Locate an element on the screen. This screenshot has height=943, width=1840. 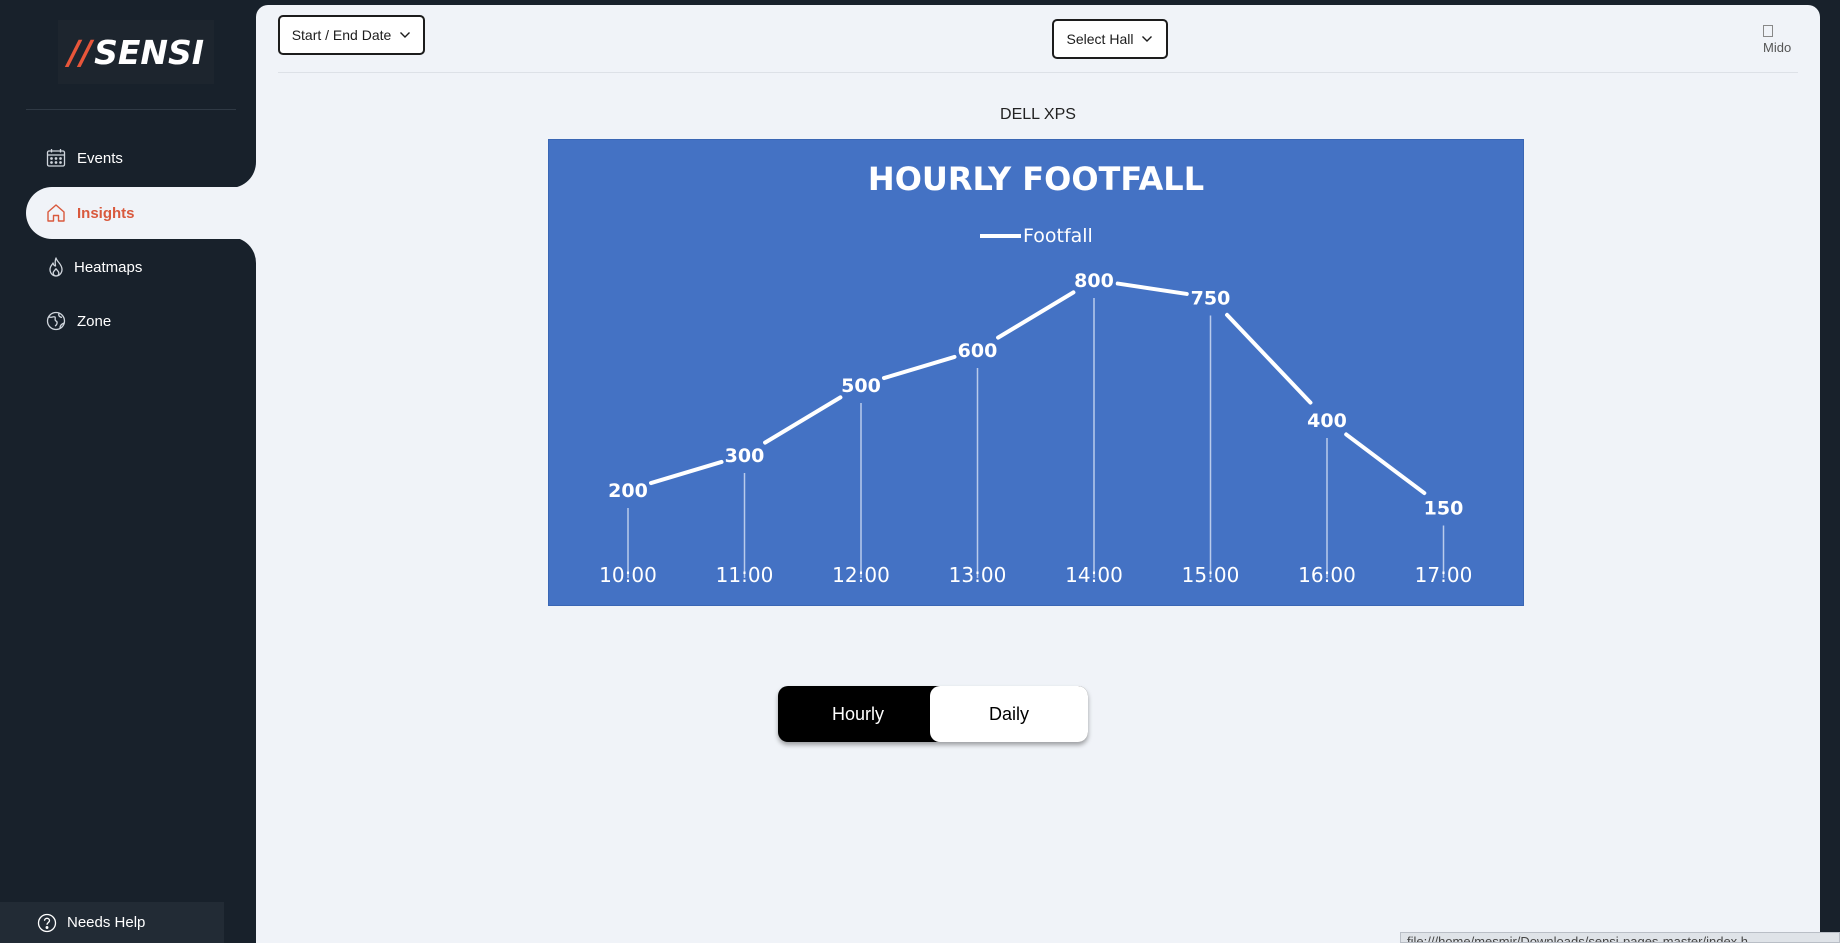
hourly-toggle-option: Hourly is located at coordinates (858, 714).